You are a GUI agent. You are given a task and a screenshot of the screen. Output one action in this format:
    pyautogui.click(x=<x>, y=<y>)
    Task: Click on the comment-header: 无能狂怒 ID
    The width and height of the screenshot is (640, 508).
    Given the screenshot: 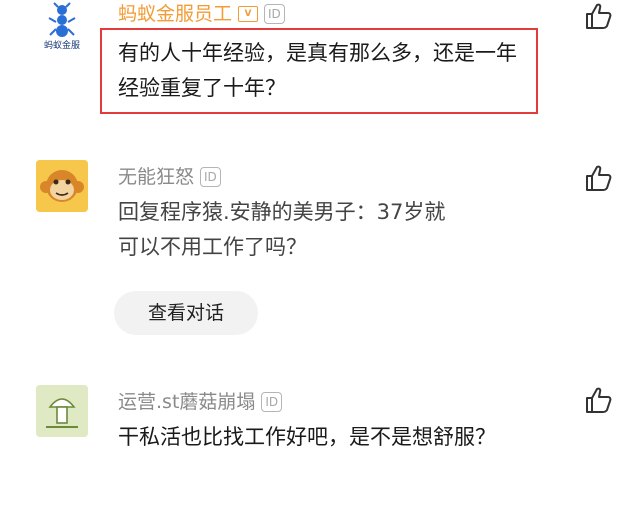 What is the action you would take?
    pyautogui.click(x=169, y=177)
    